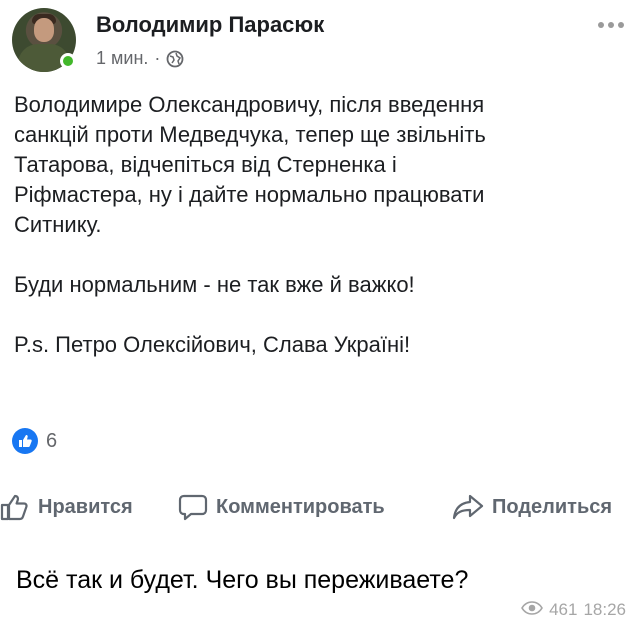  Describe the element at coordinates (532, 610) in the screenshot. I see `eye-icon` at that location.